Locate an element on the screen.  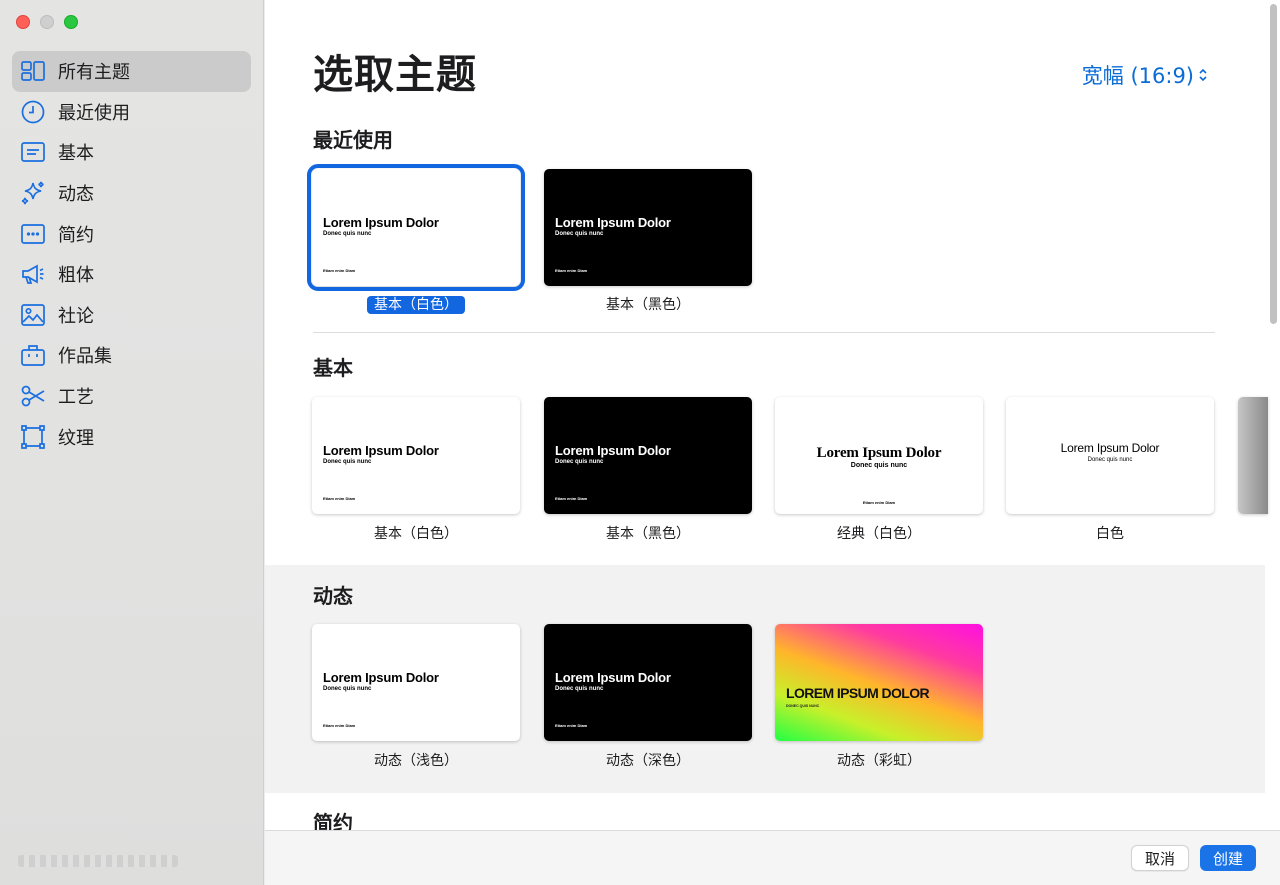
theme-thumb-partial is located at coordinates (1253, 455).